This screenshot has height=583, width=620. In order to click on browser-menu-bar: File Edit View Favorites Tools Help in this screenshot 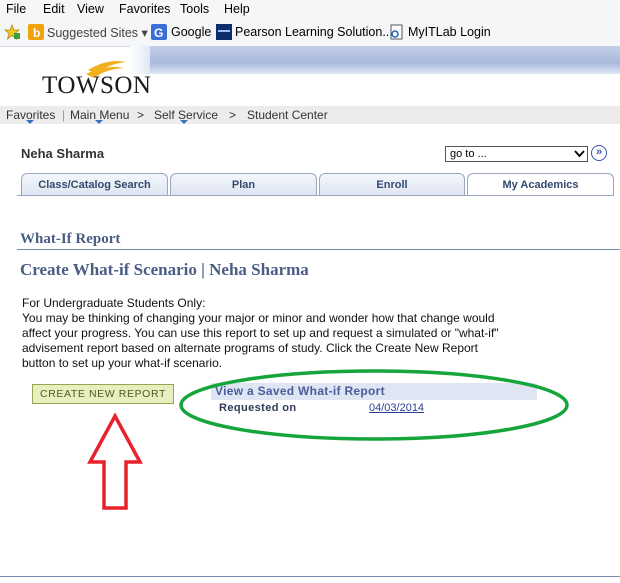, I will do `click(310, 10)`.